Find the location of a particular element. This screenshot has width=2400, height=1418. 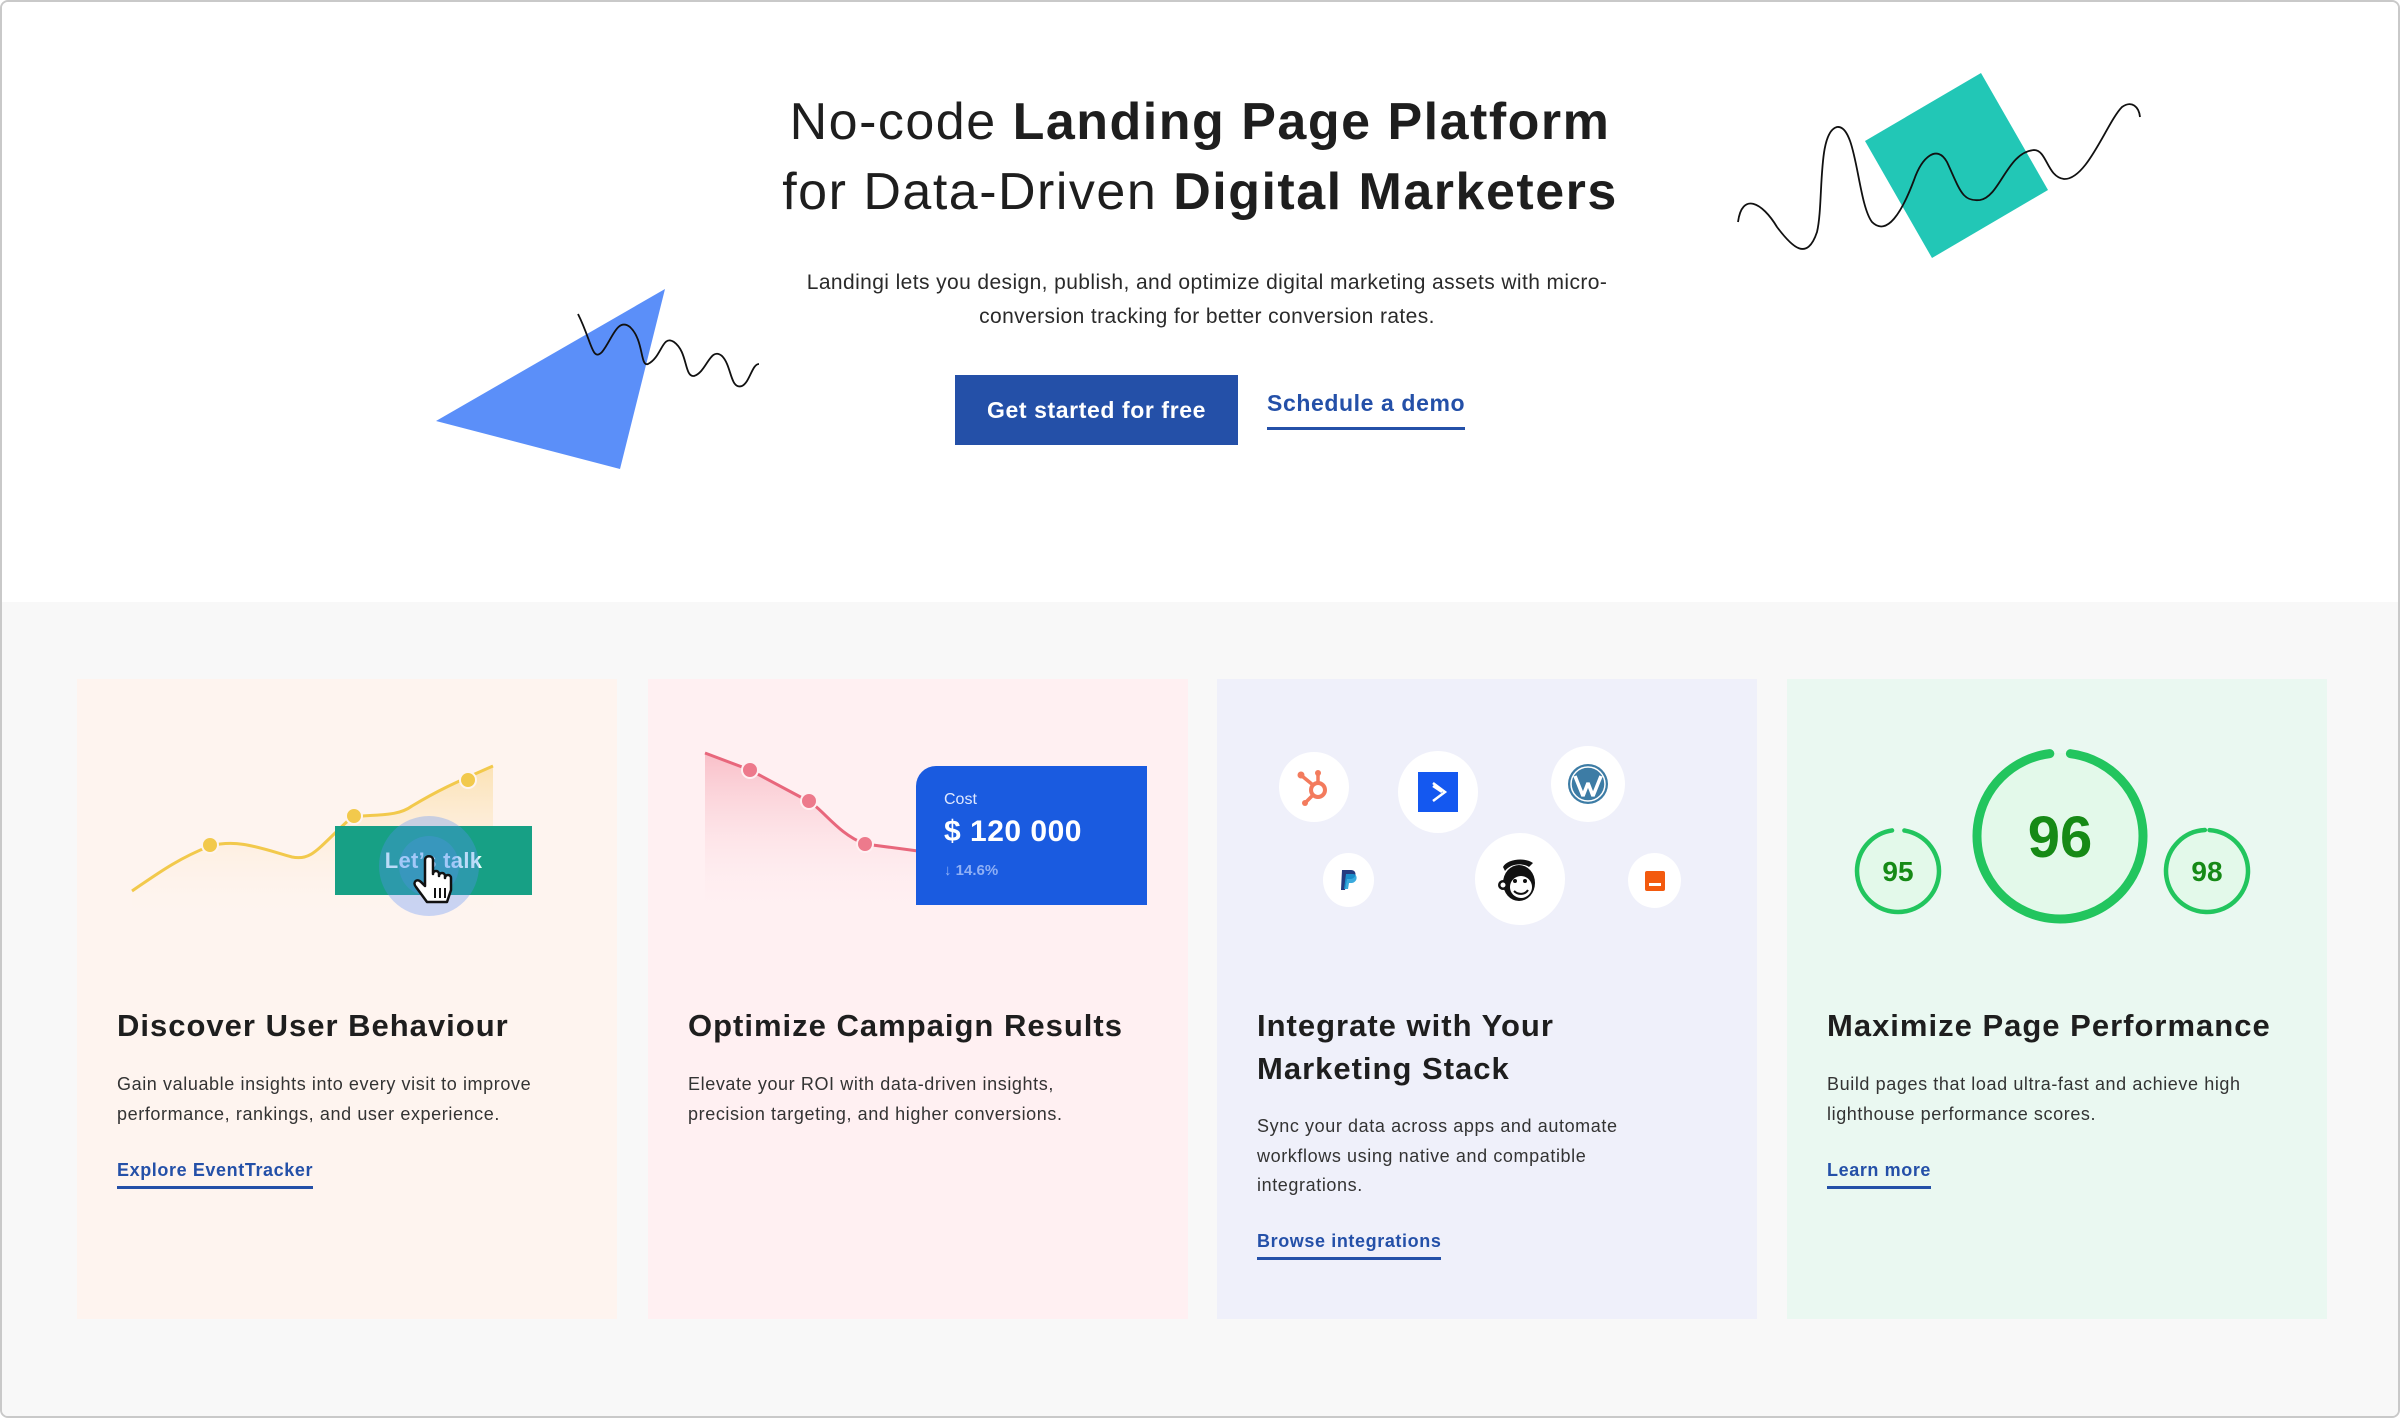

triangle-shape is located at coordinates (550, 379).